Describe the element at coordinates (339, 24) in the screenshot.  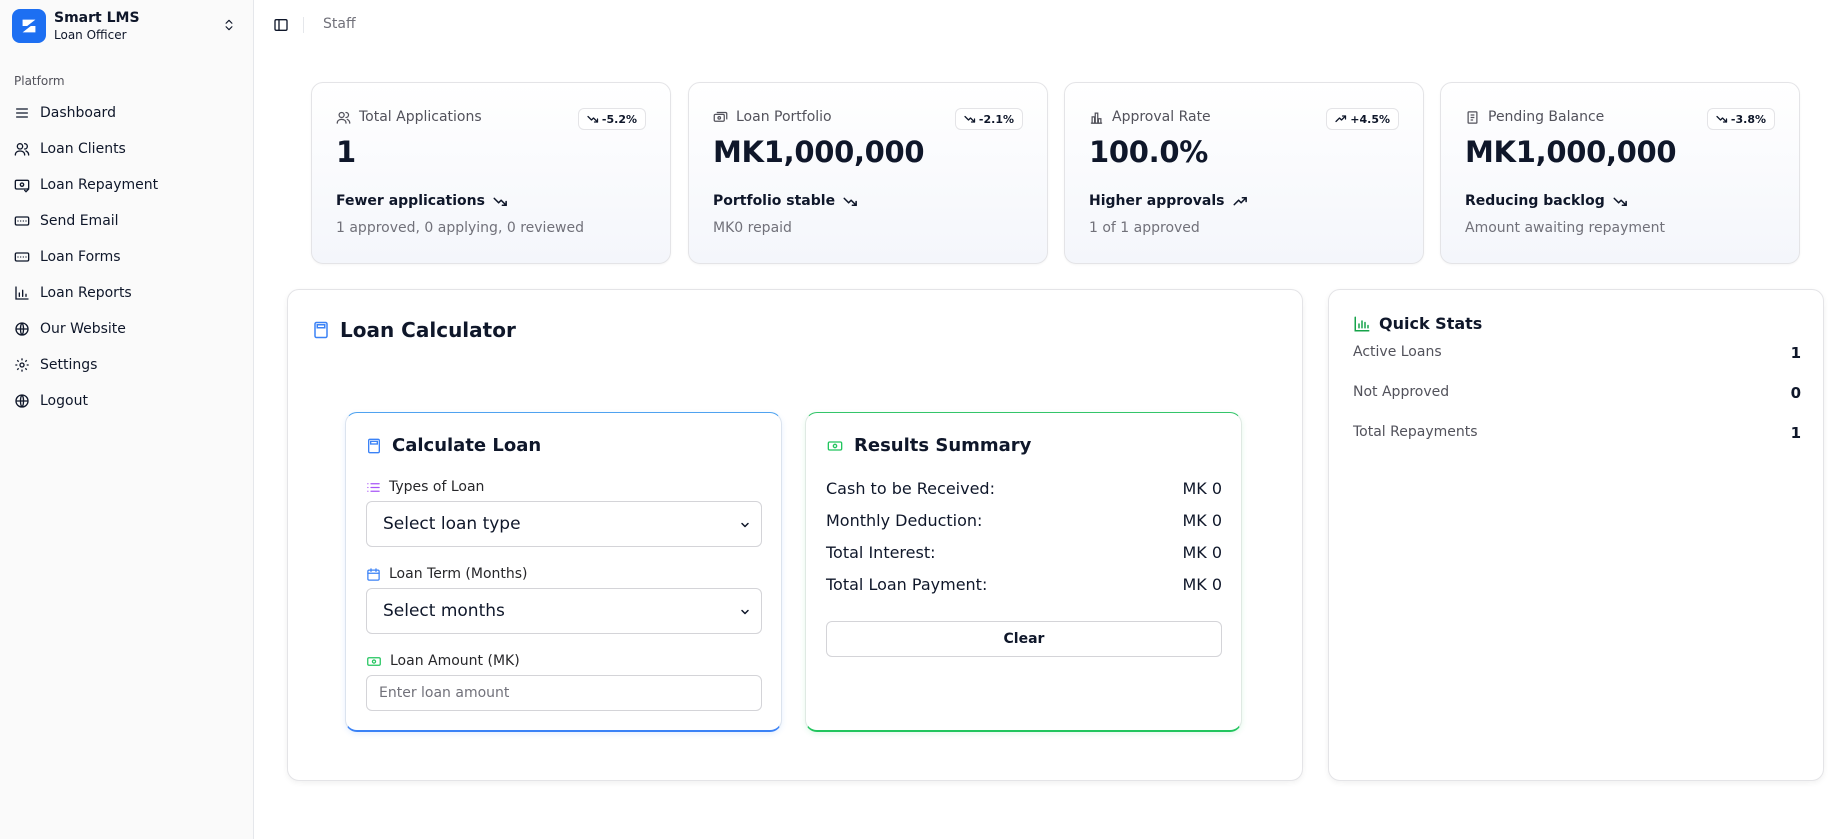
I see `breadcrumb: Staff` at that location.